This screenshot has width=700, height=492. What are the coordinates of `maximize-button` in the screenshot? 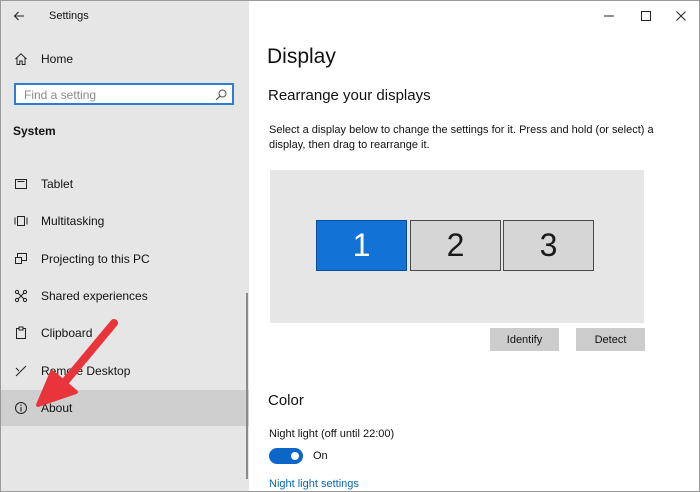 It's located at (646, 16).